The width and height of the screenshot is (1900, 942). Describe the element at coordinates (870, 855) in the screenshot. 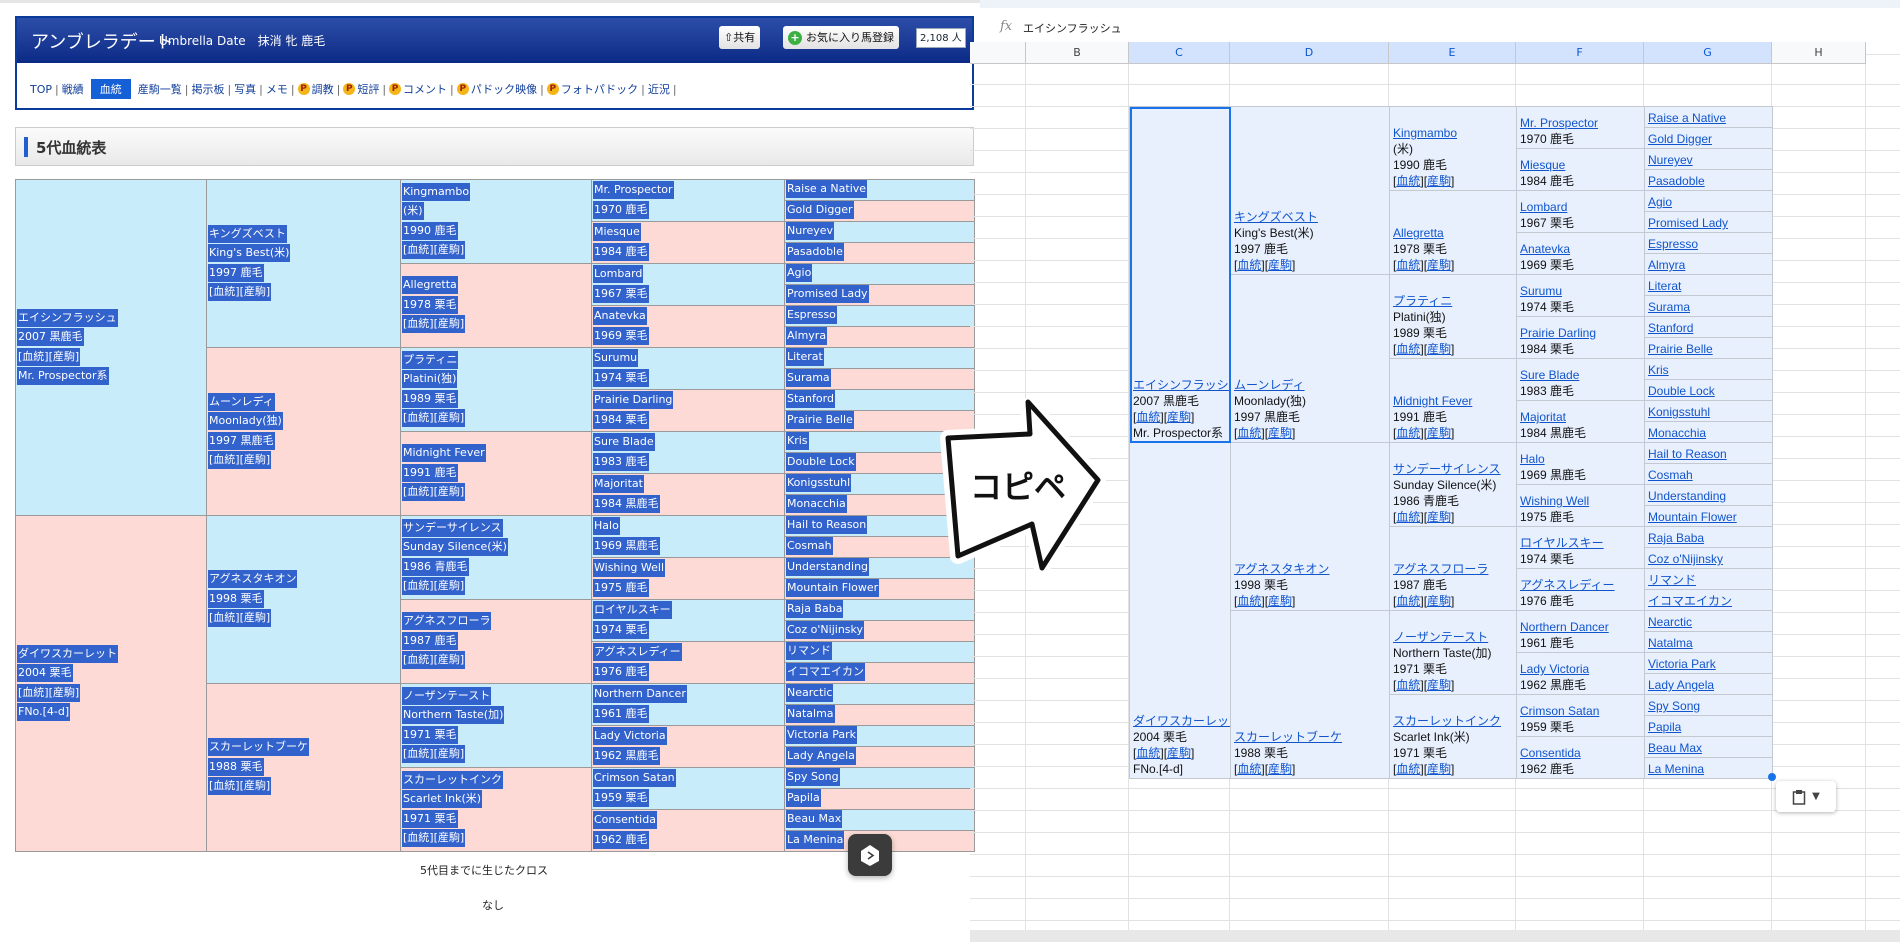

I see `floating-extension-button` at that location.